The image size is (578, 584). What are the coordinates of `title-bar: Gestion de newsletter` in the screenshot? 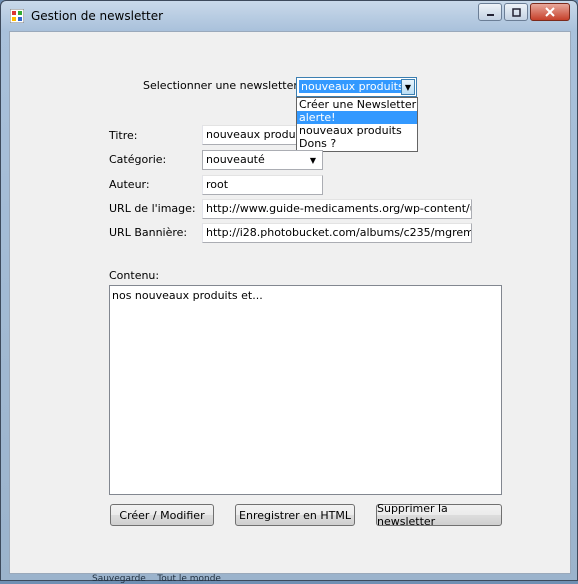 It's located at (289, 16).